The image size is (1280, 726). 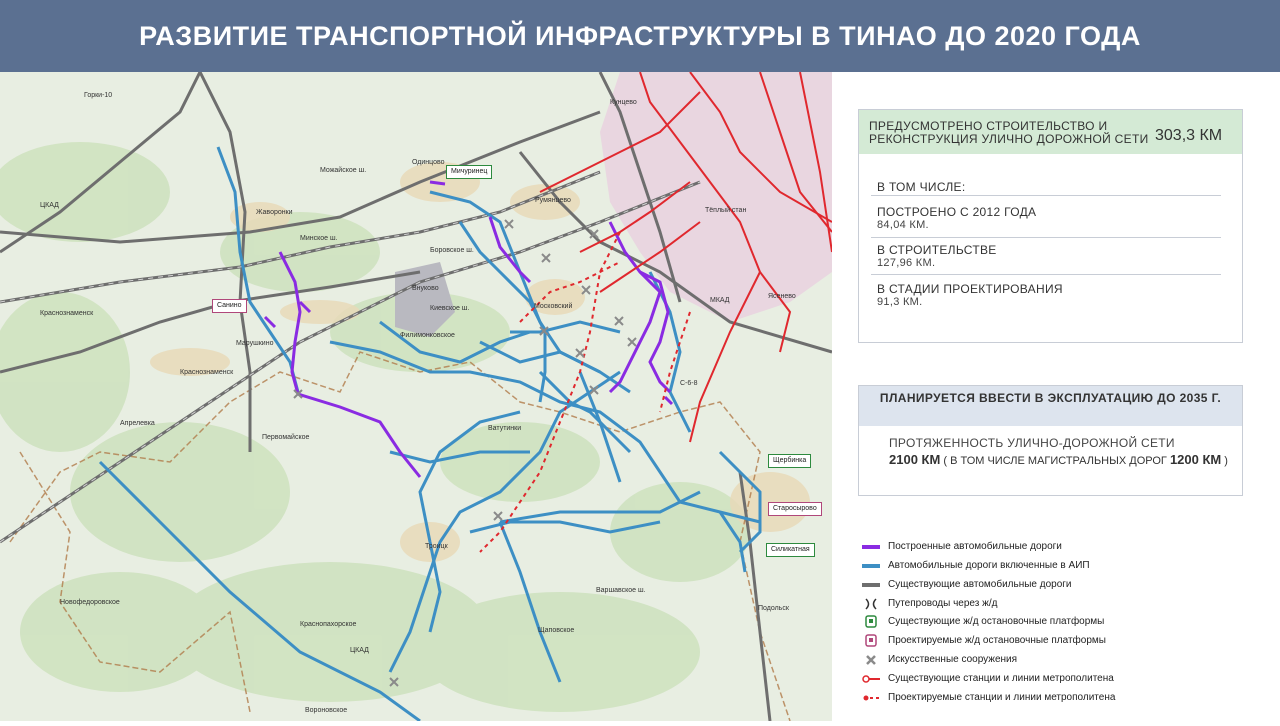 I want to click on callout-shcherbinka: Щербинка, so click(x=790, y=461).